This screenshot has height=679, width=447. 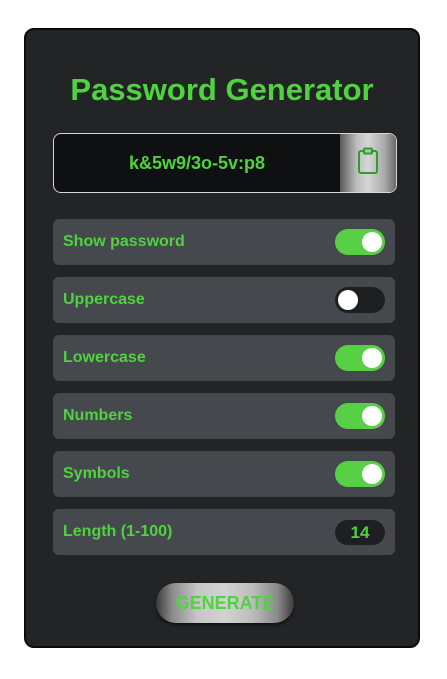 I want to click on password-output-field: k&5w9/3o-5v:p8, so click(x=225, y=163).